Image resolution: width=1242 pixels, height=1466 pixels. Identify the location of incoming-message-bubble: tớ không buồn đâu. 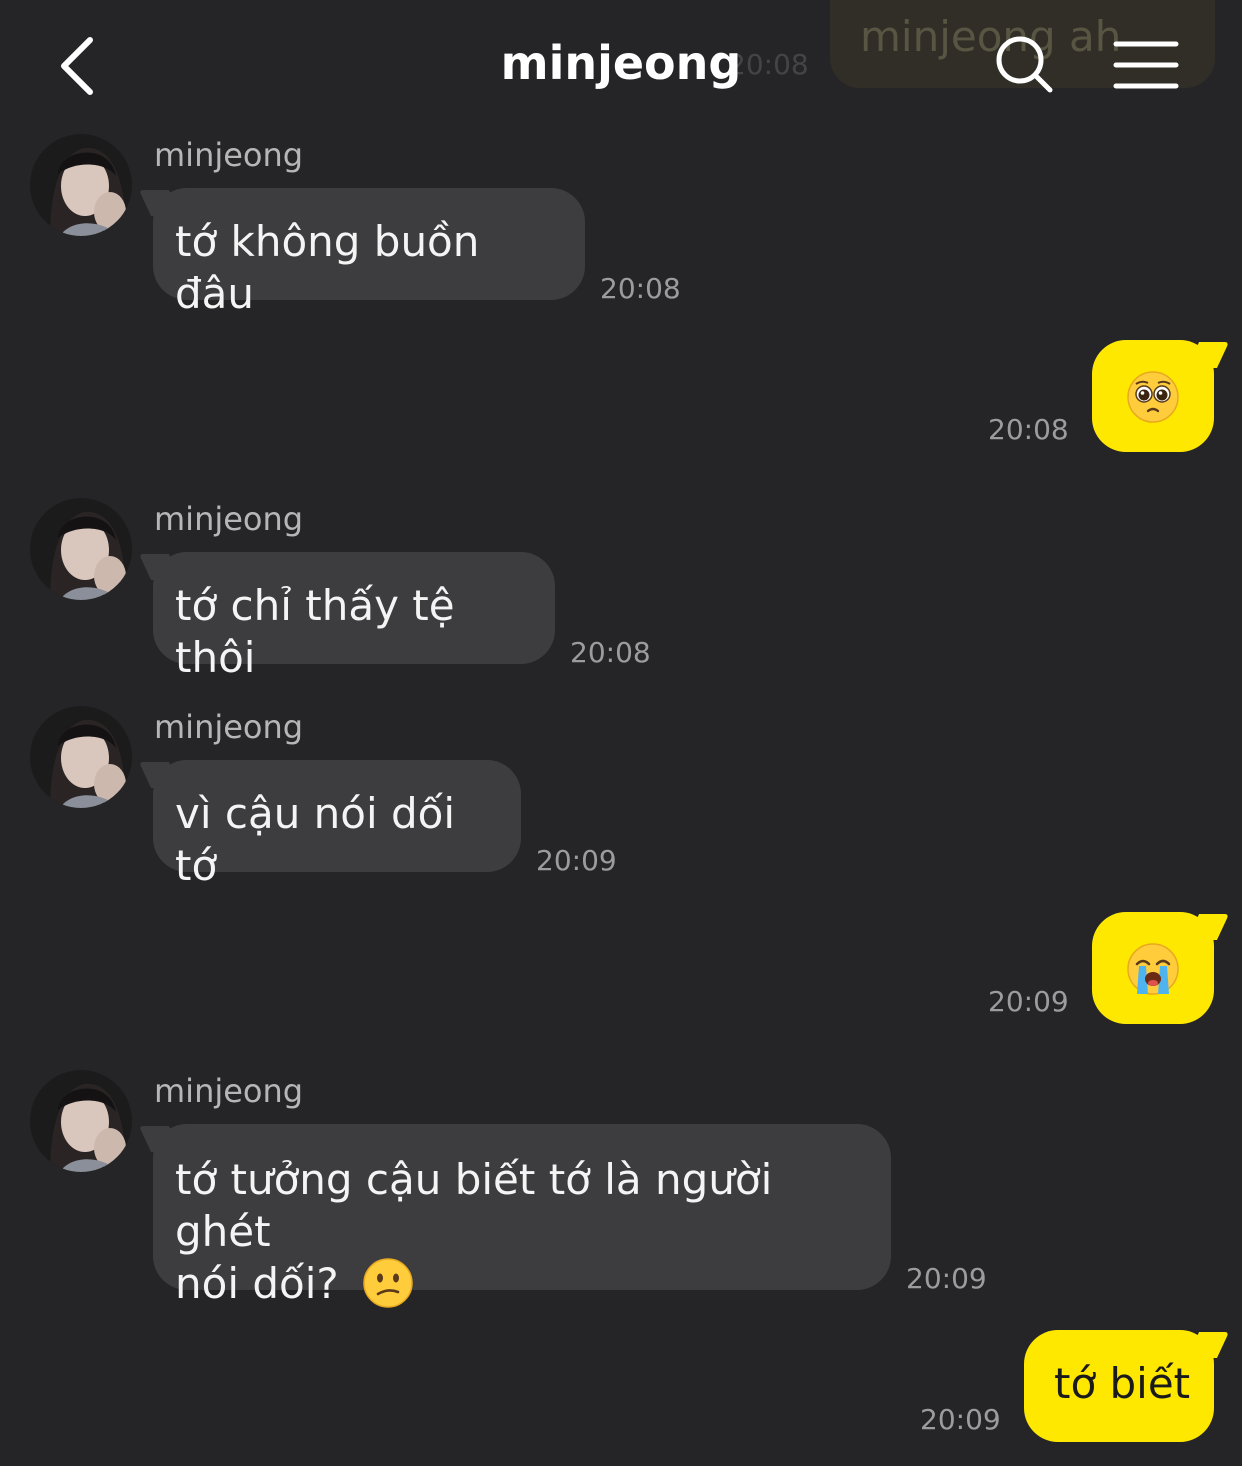
(369, 253).